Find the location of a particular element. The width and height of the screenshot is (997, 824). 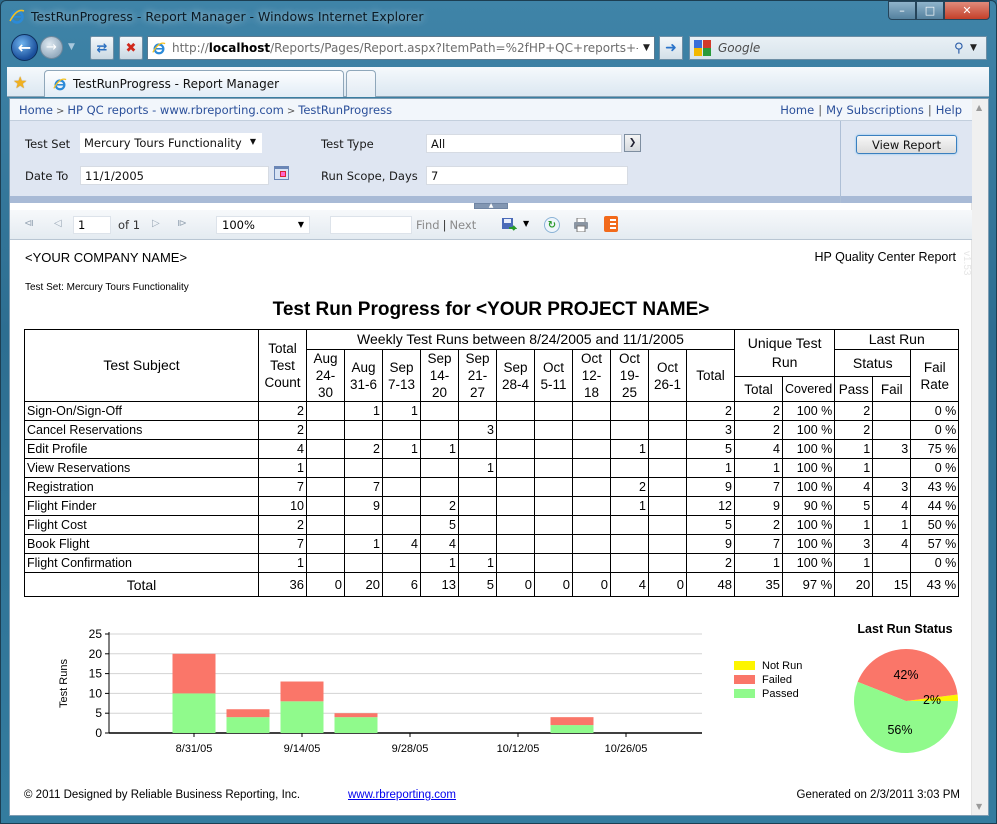

page-number-input: 1 is located at coordinates (92, 225).